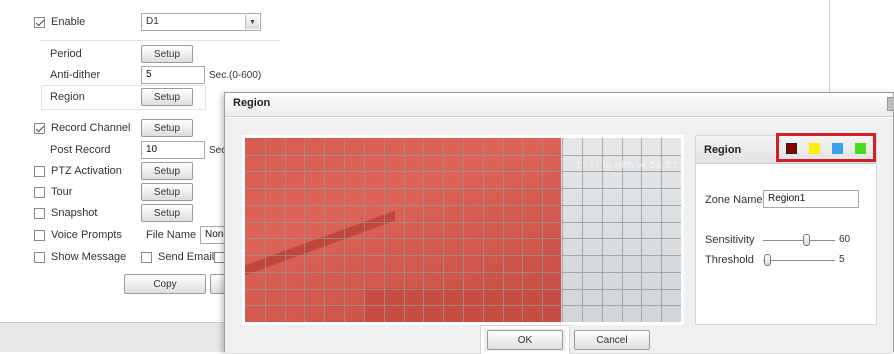 The height and width of the screenshot is (354, 894). What do you see at coordinates (845, 239) in the screenshot?
I see `sensitivity-value: 60` at bounding box center [845, 239].